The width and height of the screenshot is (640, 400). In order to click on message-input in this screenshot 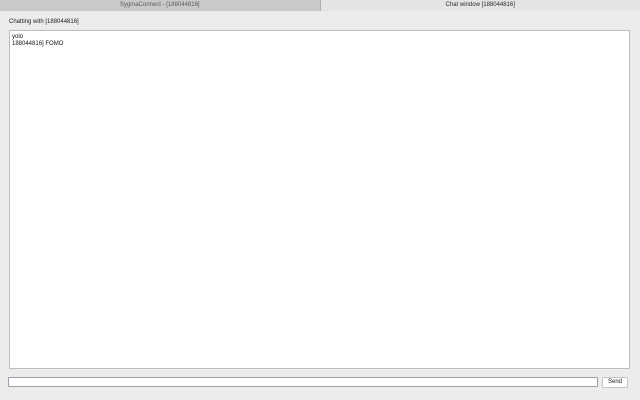, I will do `click(303, 382)`.